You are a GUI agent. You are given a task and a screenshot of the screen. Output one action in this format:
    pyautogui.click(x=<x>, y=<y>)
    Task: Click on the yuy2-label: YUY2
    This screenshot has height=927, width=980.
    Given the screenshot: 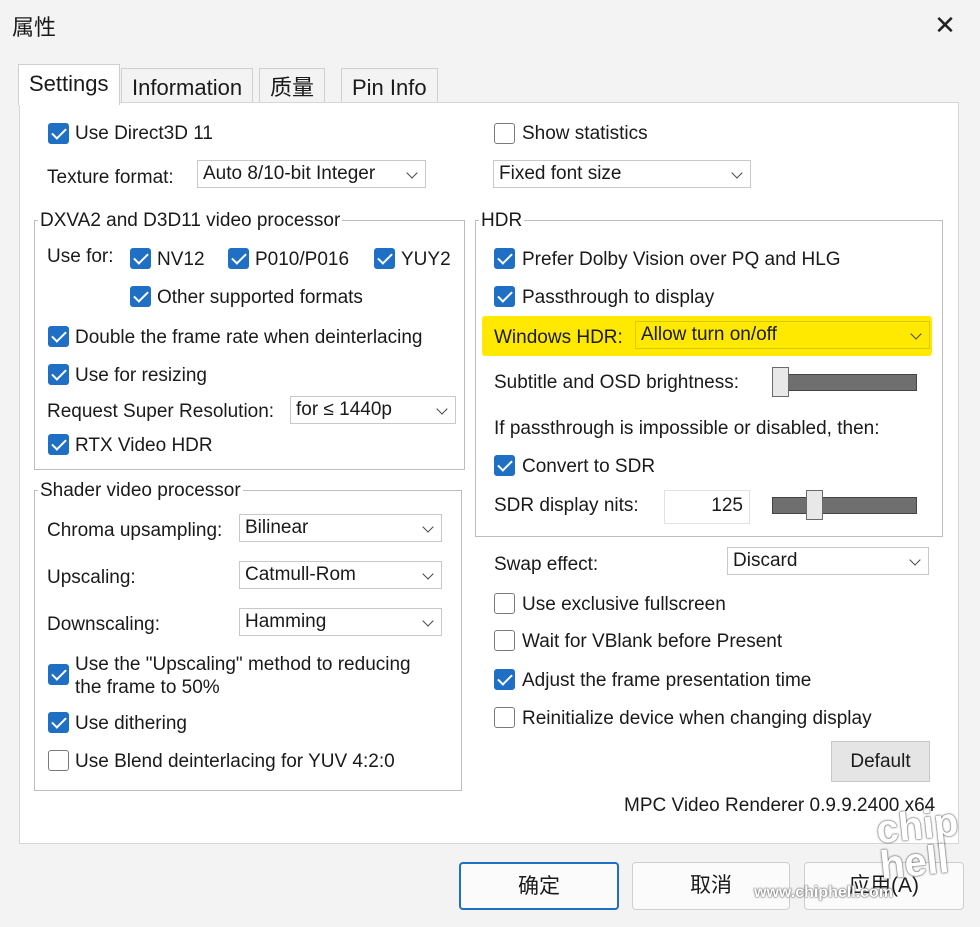 What is the action you would take?
    pyautogui.click(x=426, y=259)
    